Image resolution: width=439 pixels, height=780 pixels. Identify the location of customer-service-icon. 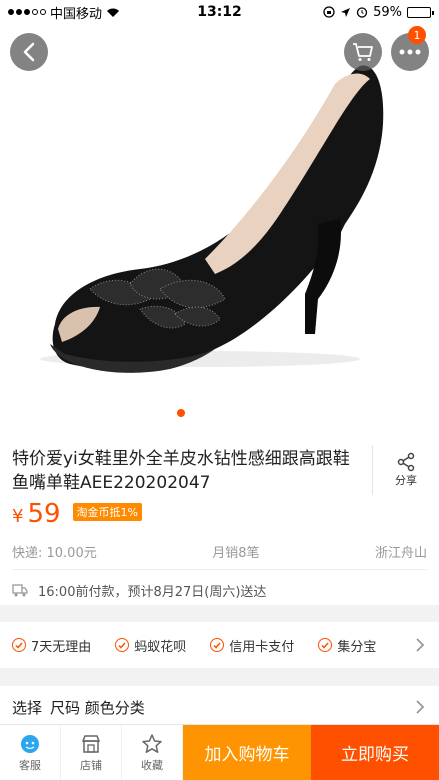
(30, 743).